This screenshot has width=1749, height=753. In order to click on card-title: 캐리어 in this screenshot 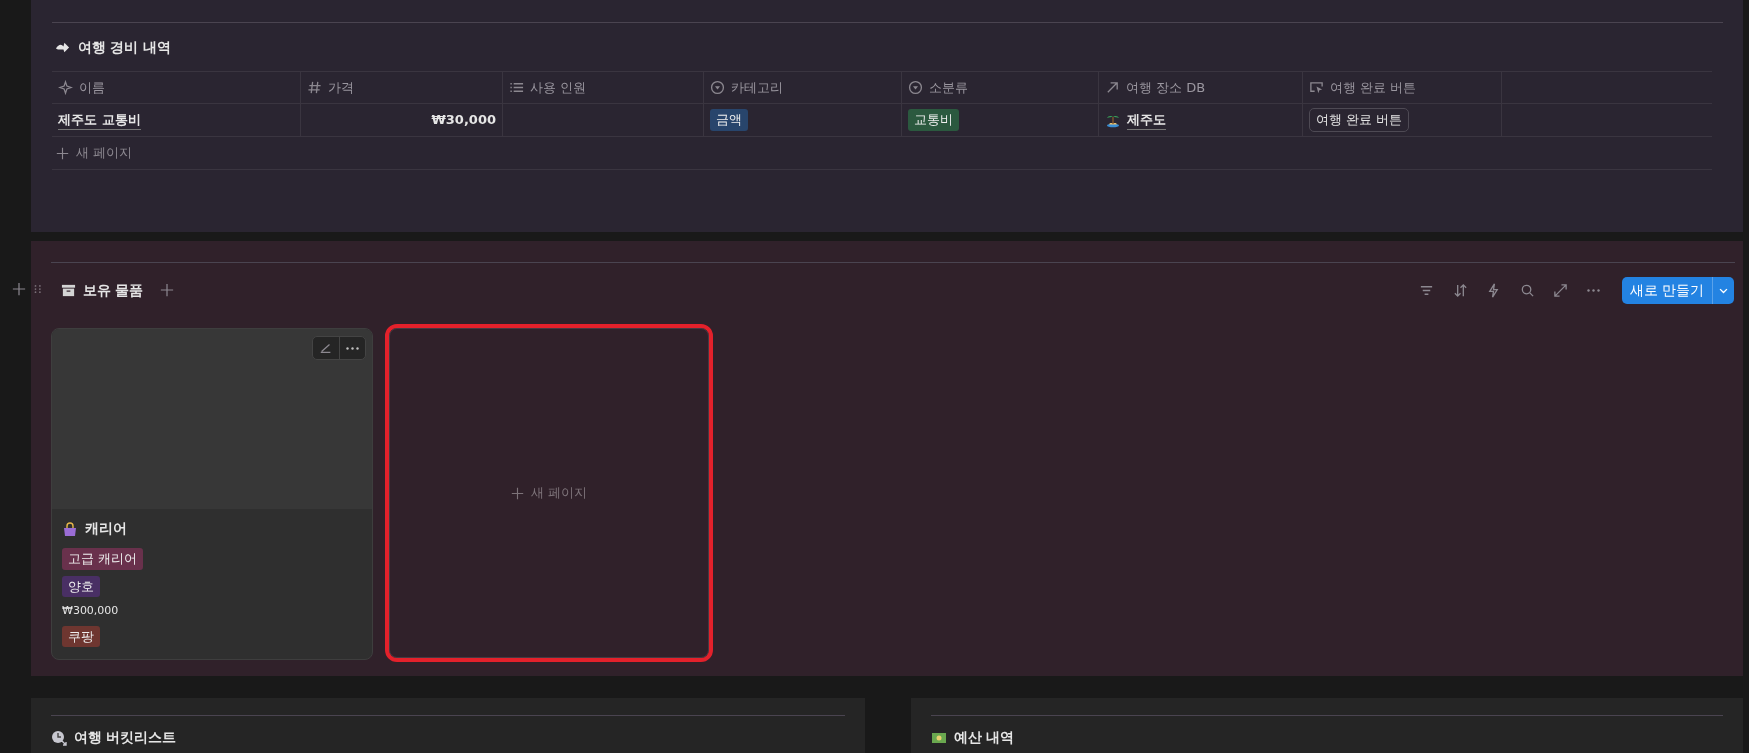, I will do `click(105, 528)`.